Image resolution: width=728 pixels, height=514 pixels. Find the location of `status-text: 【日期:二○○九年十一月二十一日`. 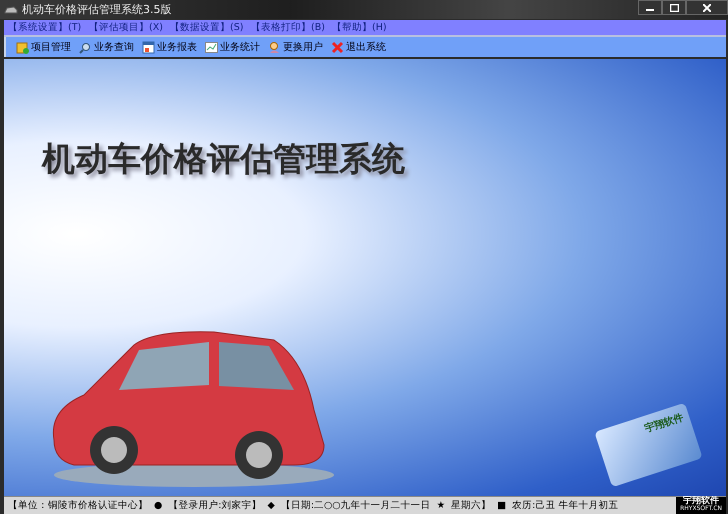

status-text: 【日期:二○○九年十一月二十一日 is located at coordinates (355, 505).